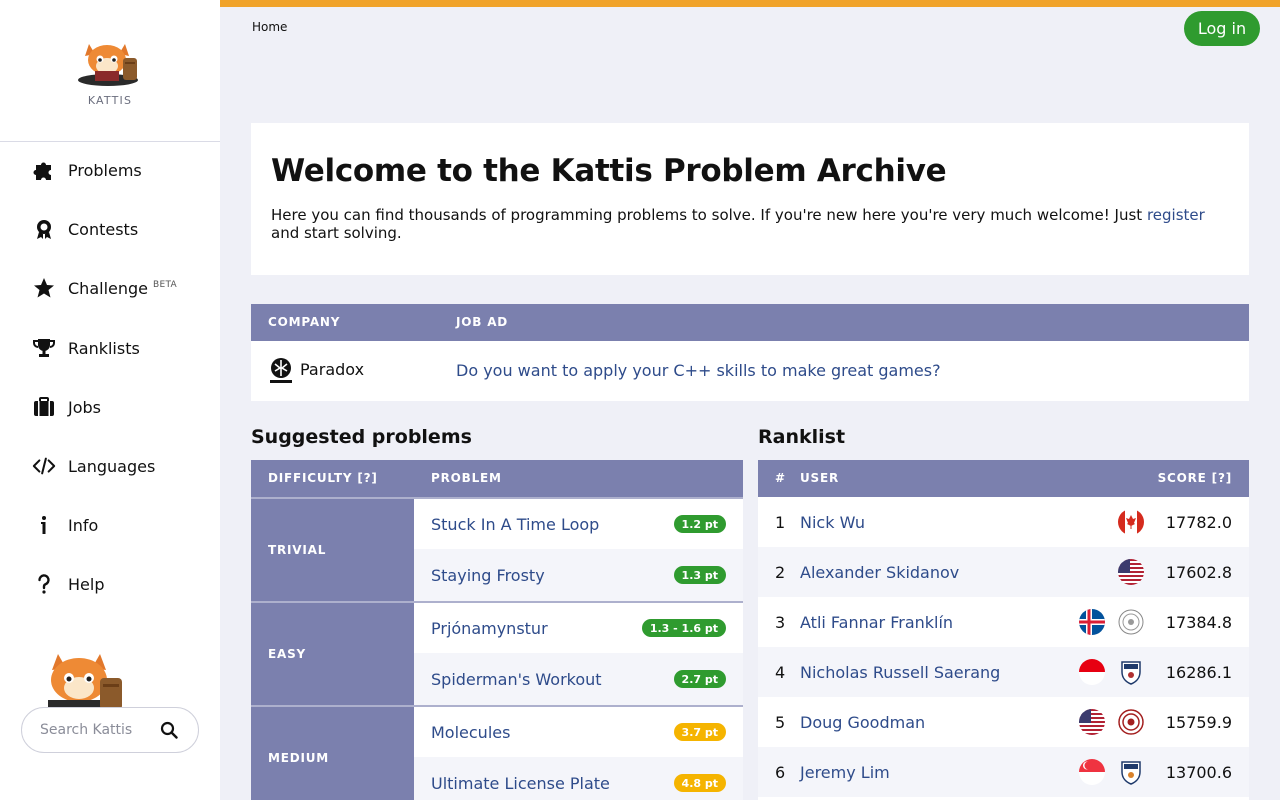 The width and height of the screenshot is (1280, 800). Describe the element at coordinates (1003, 478) in the screenshot. I see `ranklist-table-header: # USER SCORE [?]` at that location.